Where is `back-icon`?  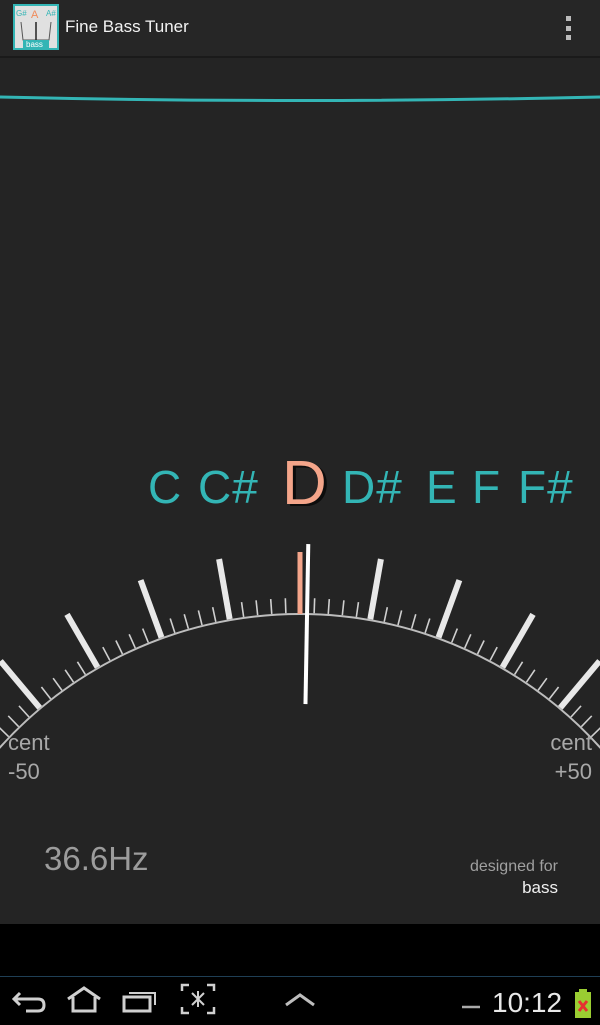
back-icon is located at coordinates (29, 1000).